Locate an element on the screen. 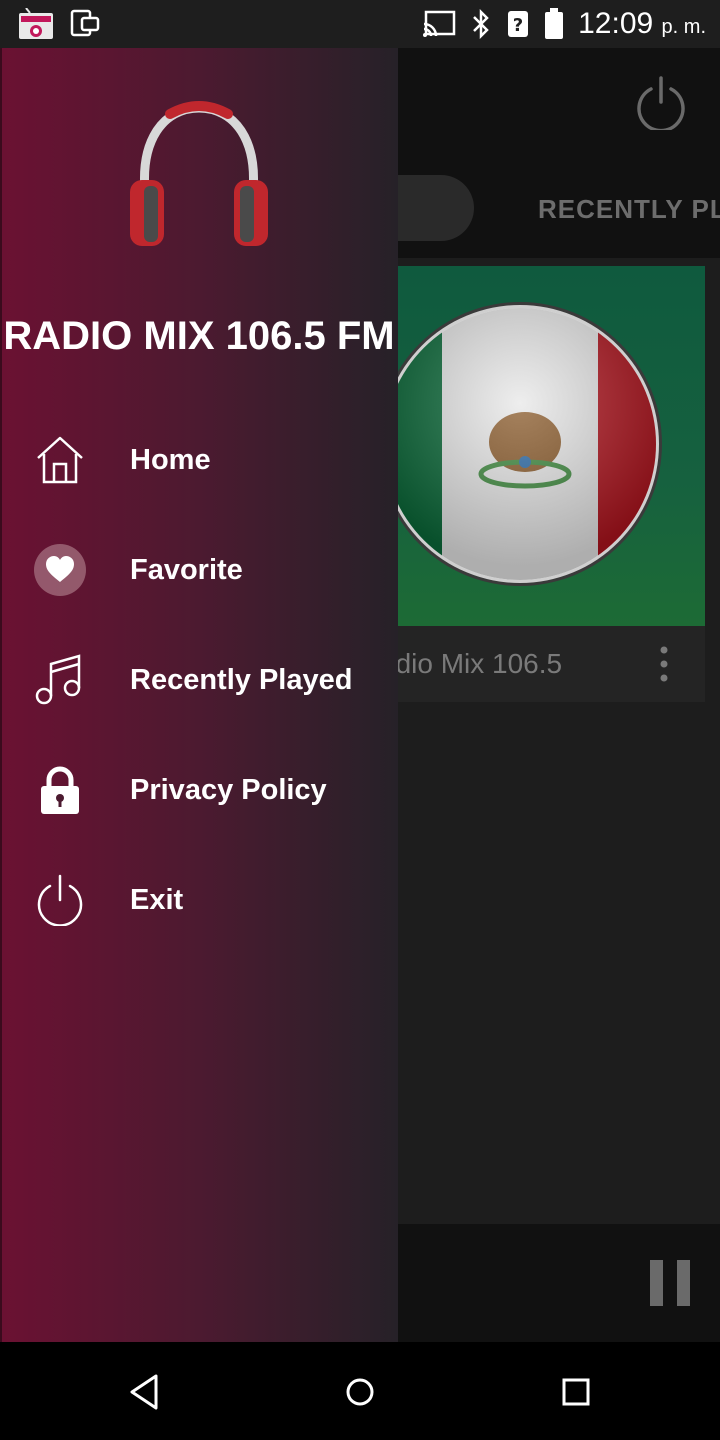 This screenshot has width=720, height=1440. cast-icon is located at coordinates (439, 23).